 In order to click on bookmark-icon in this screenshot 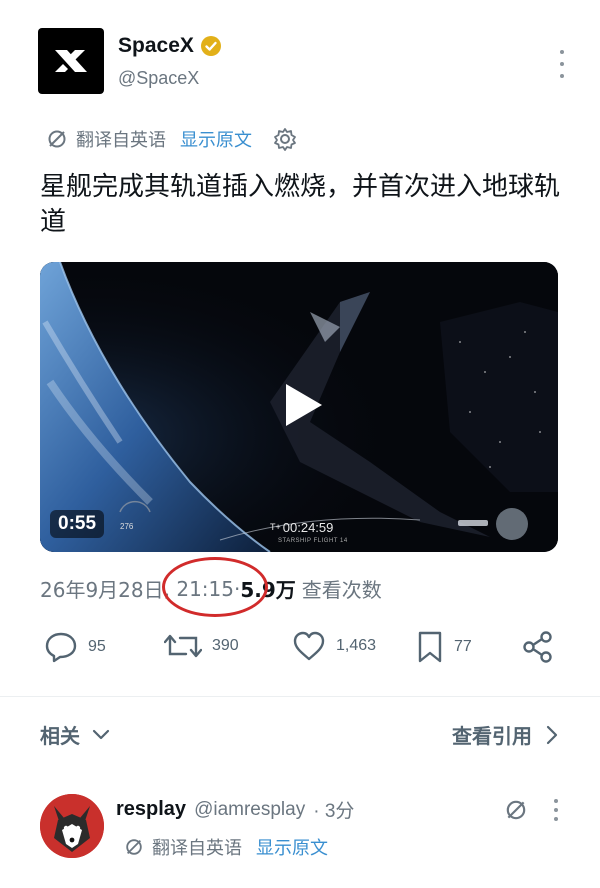, I will do `click(430, 647)`.